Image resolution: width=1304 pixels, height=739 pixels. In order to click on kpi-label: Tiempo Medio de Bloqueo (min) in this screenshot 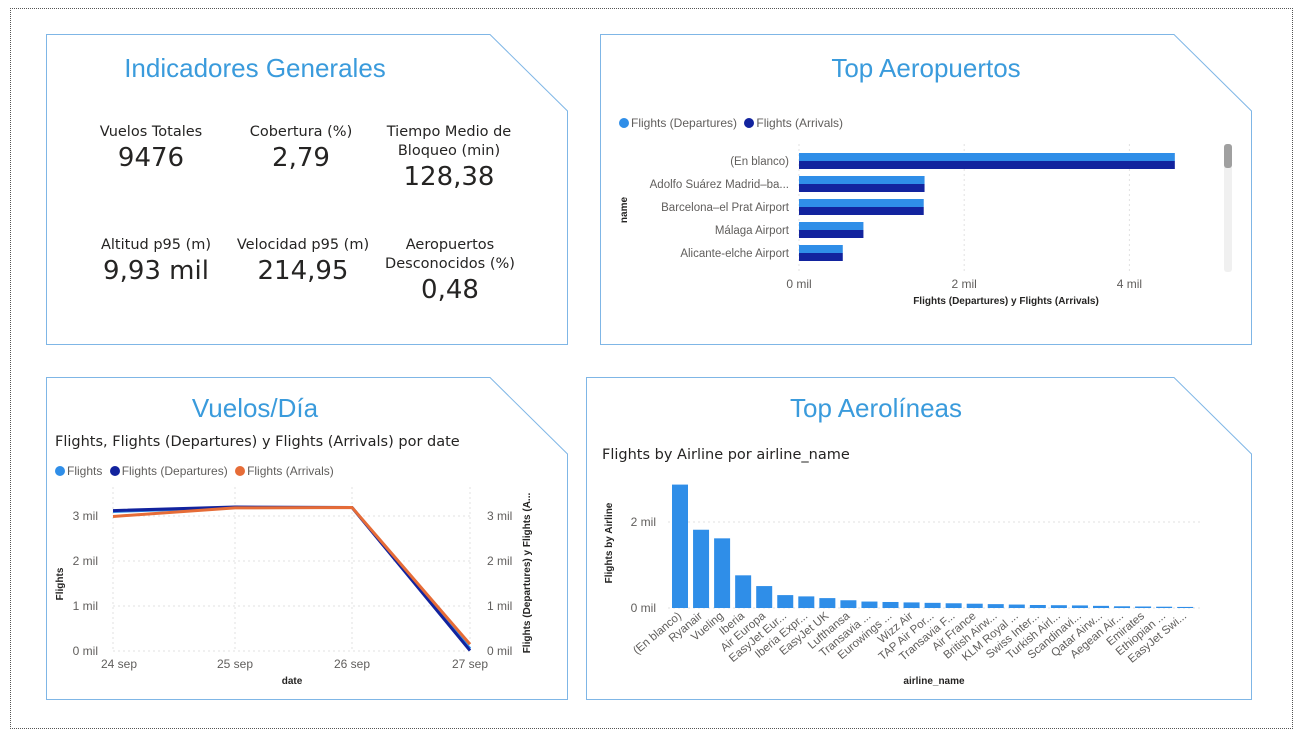, I will do `click(449, 141)`.